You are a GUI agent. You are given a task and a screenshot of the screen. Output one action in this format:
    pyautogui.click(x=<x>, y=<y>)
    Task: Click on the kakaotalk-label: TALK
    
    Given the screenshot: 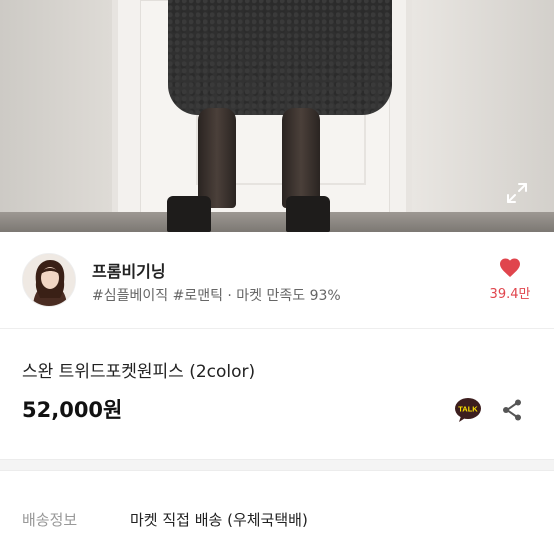 What is the action you would take?
    pyautogui.click(x=468, y=409)
    